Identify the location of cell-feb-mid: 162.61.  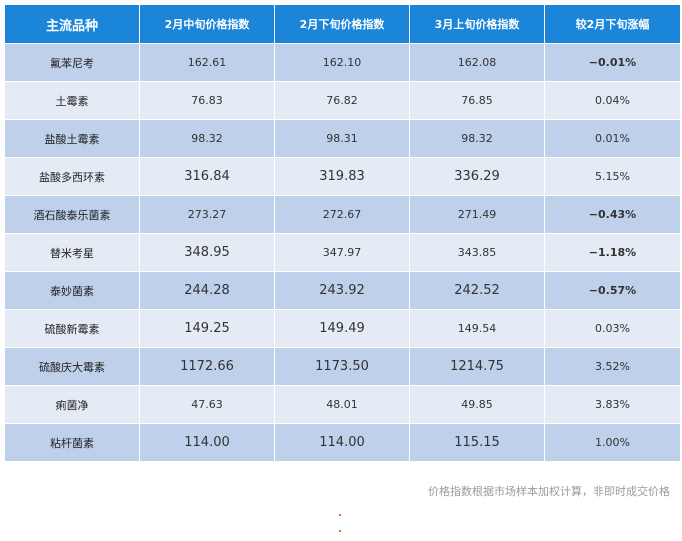
(207, 62).